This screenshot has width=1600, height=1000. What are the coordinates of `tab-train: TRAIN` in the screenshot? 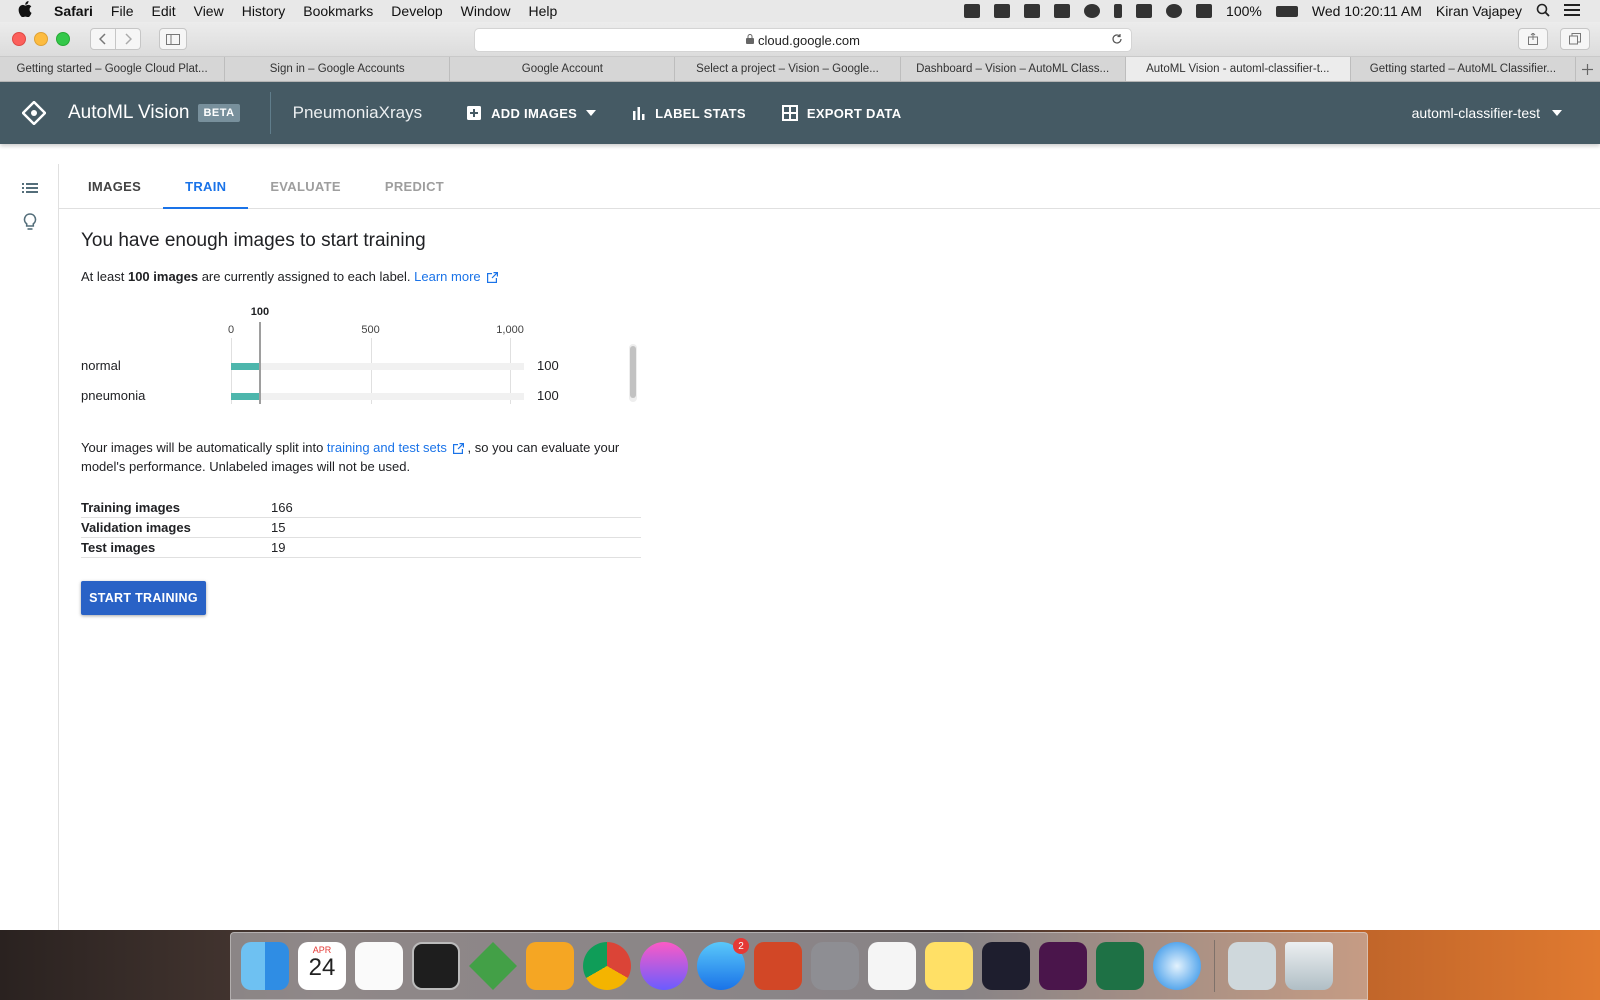 It's located at (206, 186).